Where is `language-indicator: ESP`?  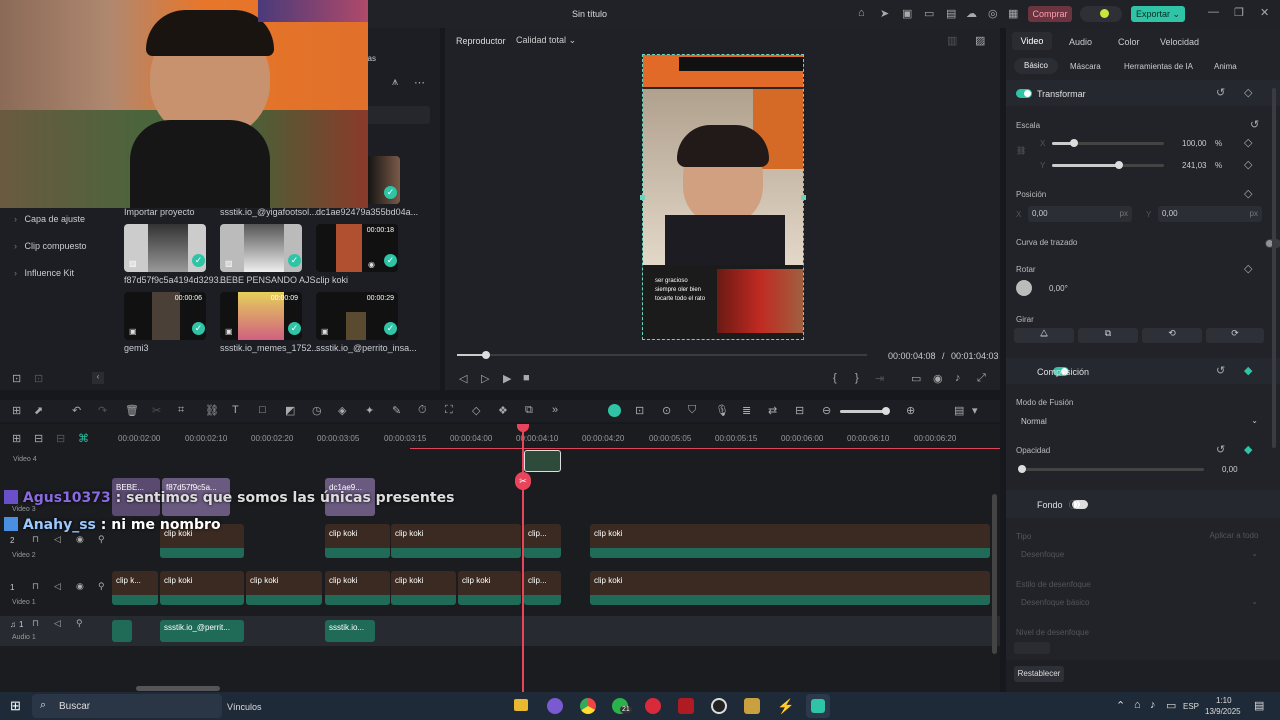
language-indicator: ESP is located at coordinates (1191, 706).